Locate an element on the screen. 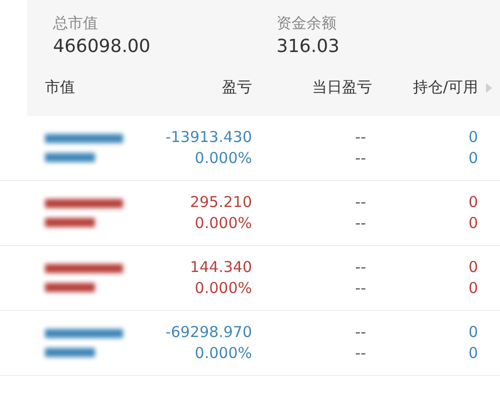 This screenshot has height=400, width=500. profit-value: 295.210 is located at coordinates (221, 202).